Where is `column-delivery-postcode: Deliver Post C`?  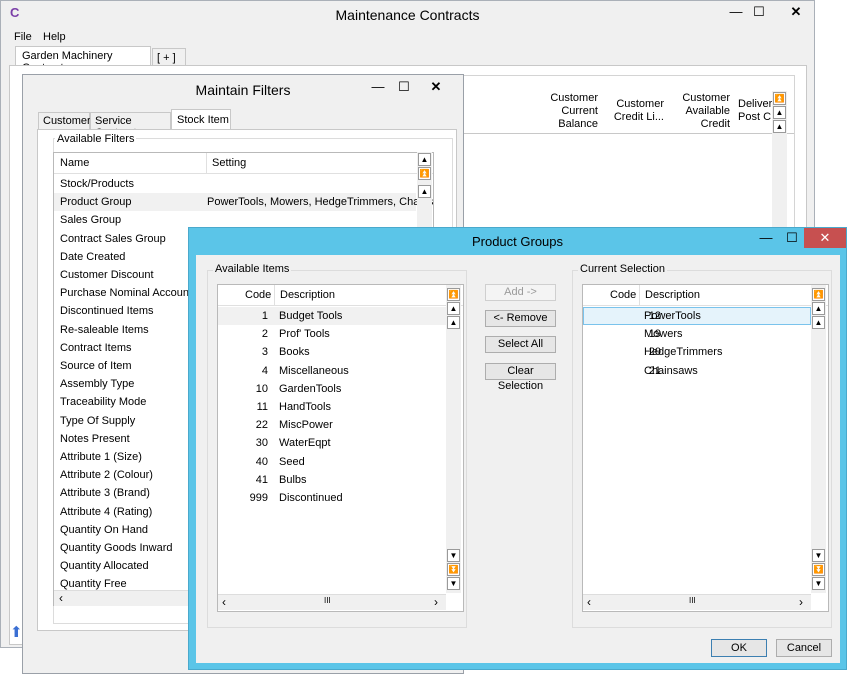 column-delivery-postcode: Deliver Post C is located at coordinates (755, 111).